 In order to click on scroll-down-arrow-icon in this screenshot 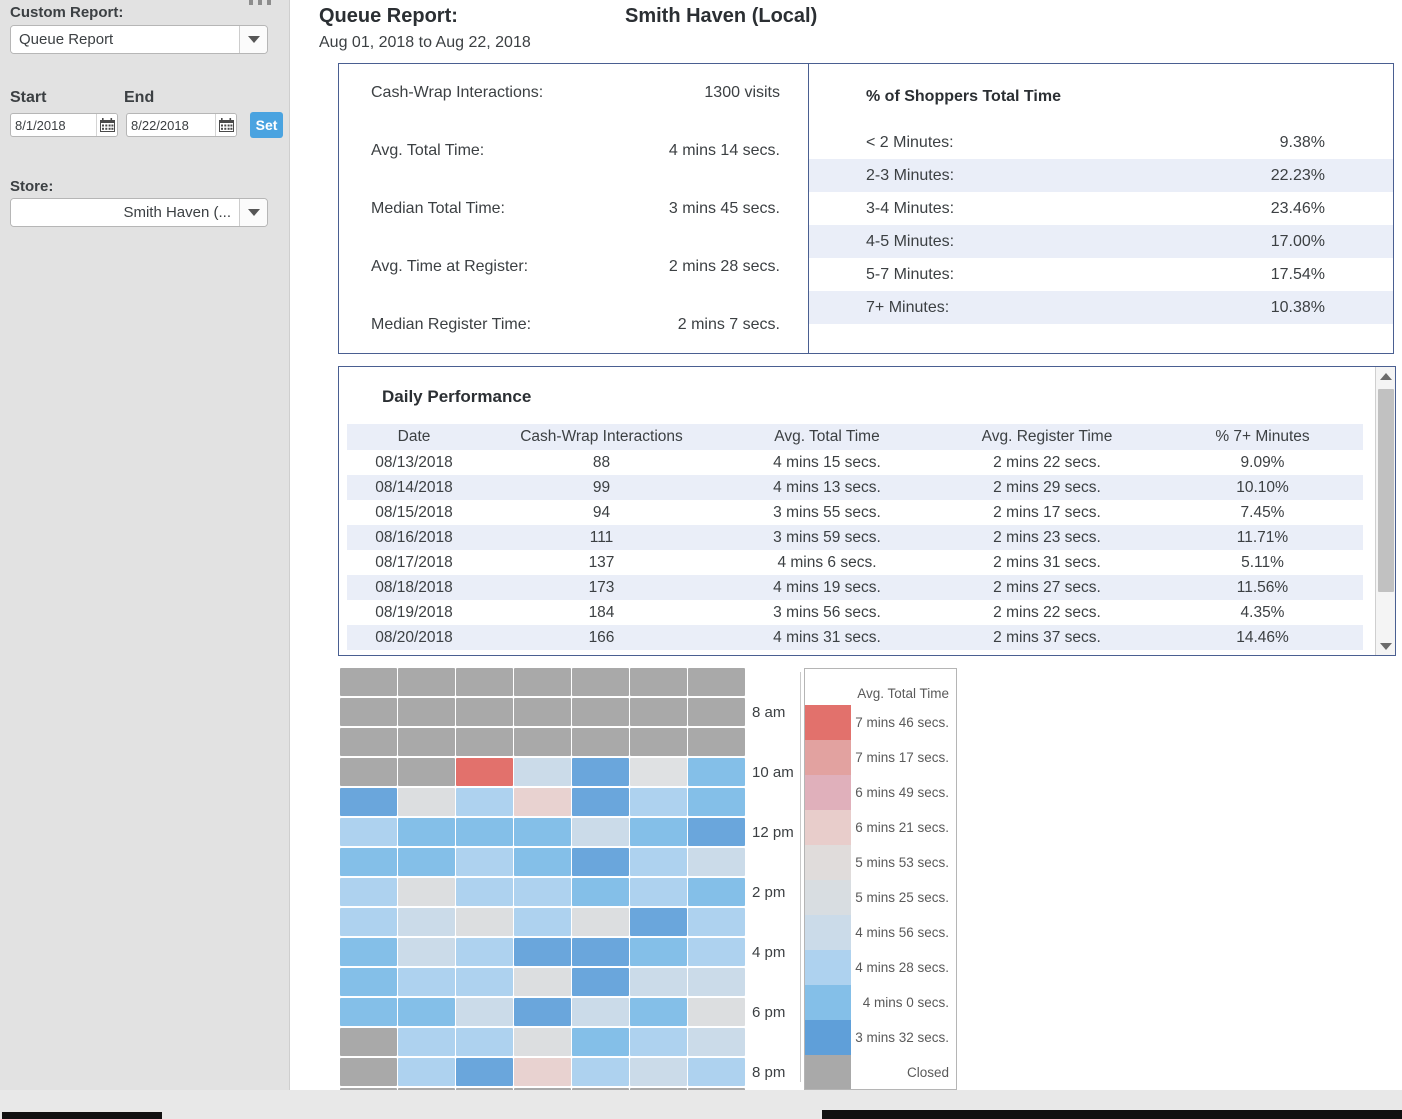, I will do `click(1385, 646)`.